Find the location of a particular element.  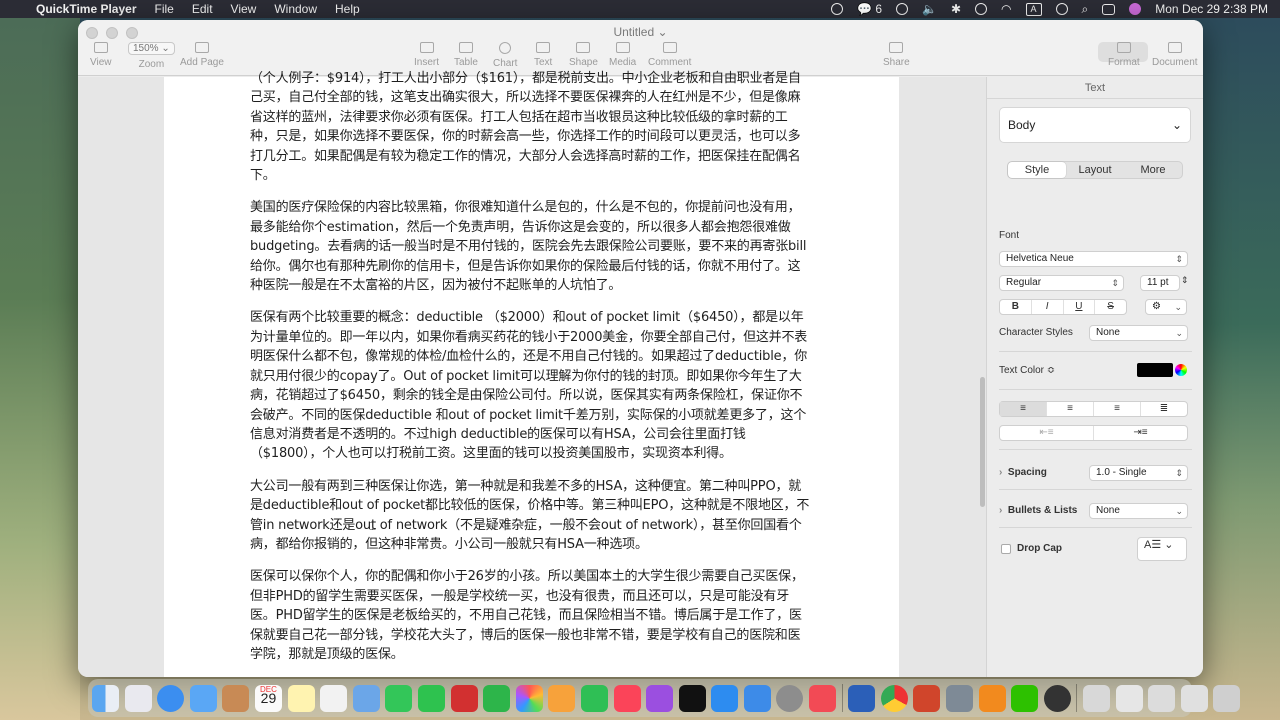

wechat-status: 💬 6 is located at coordinates (869, 9).